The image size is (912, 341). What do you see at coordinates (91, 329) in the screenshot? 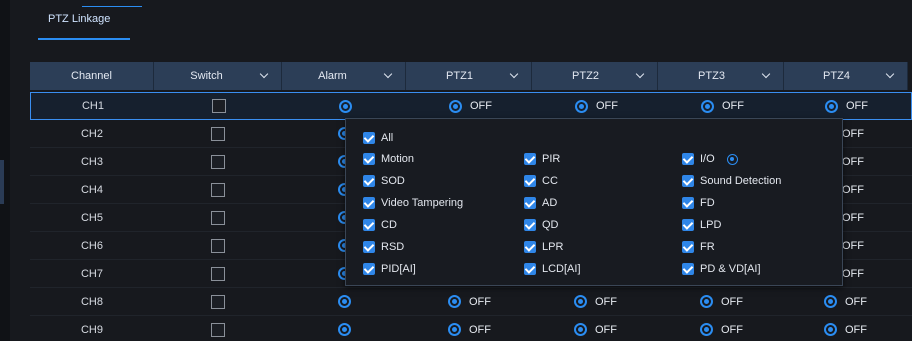
I see `channel-label: CH9` at bounding box center [91, 329].